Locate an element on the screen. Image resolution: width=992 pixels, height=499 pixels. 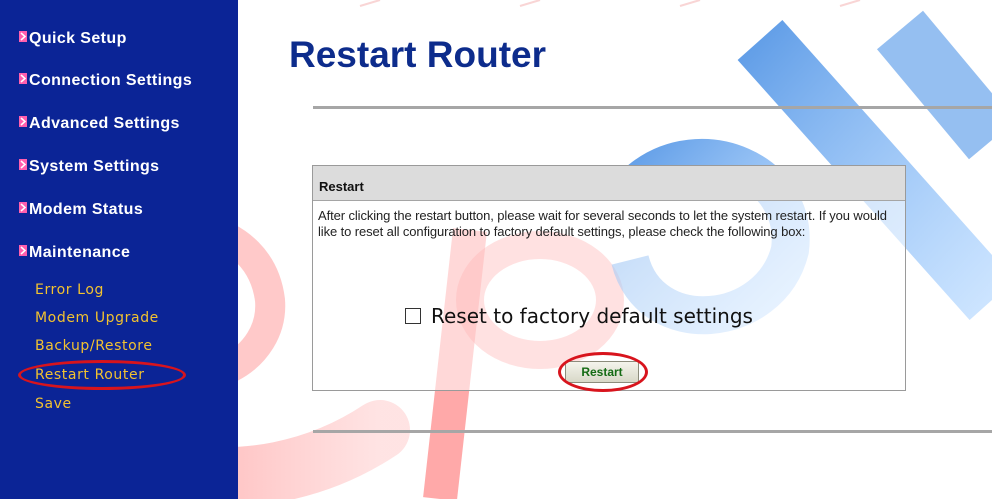
factory-reset-option: Reset to factory default settings is located at coordinates (579, 316).